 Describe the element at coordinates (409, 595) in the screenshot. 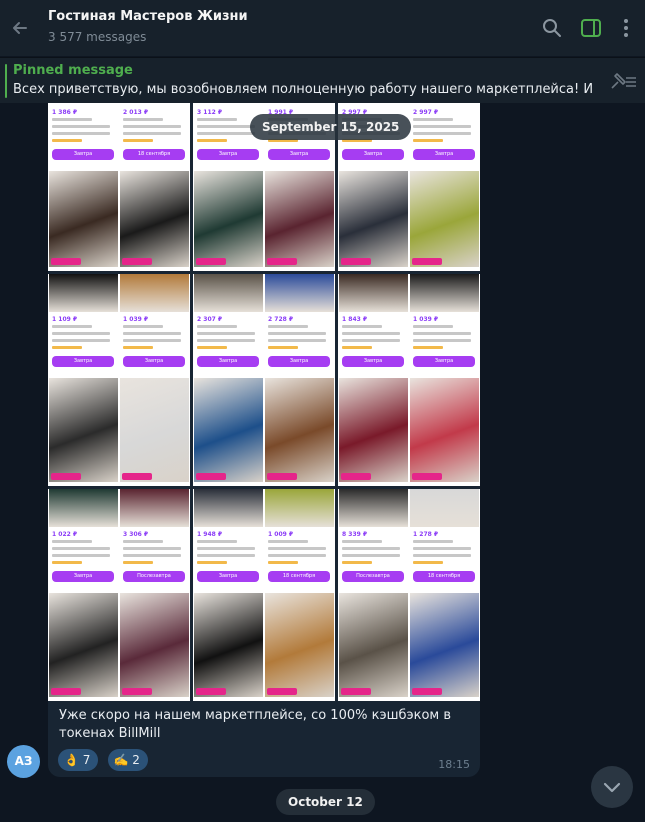

I see `product-screenshot-tile: 8 339 ₽ Послезавтра 1 278 ₽ 18 сентября` at that location.